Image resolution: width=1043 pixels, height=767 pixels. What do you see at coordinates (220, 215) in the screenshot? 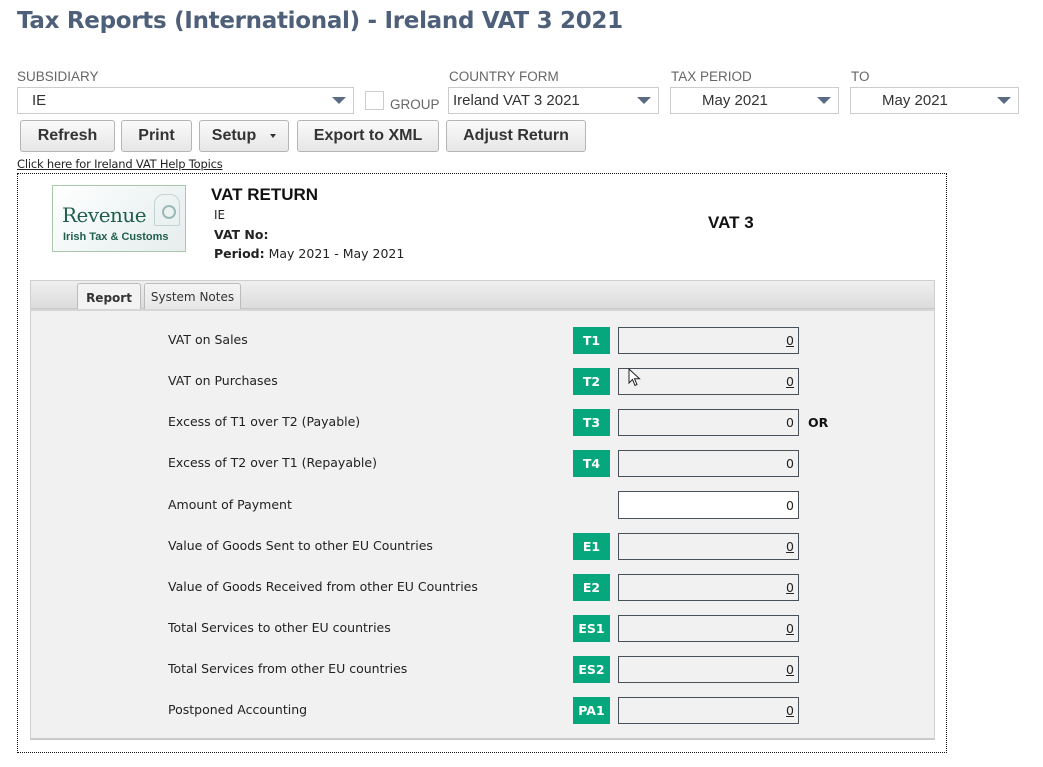
I see `report-subsidiary: IE` at bounding box center [220, 215].